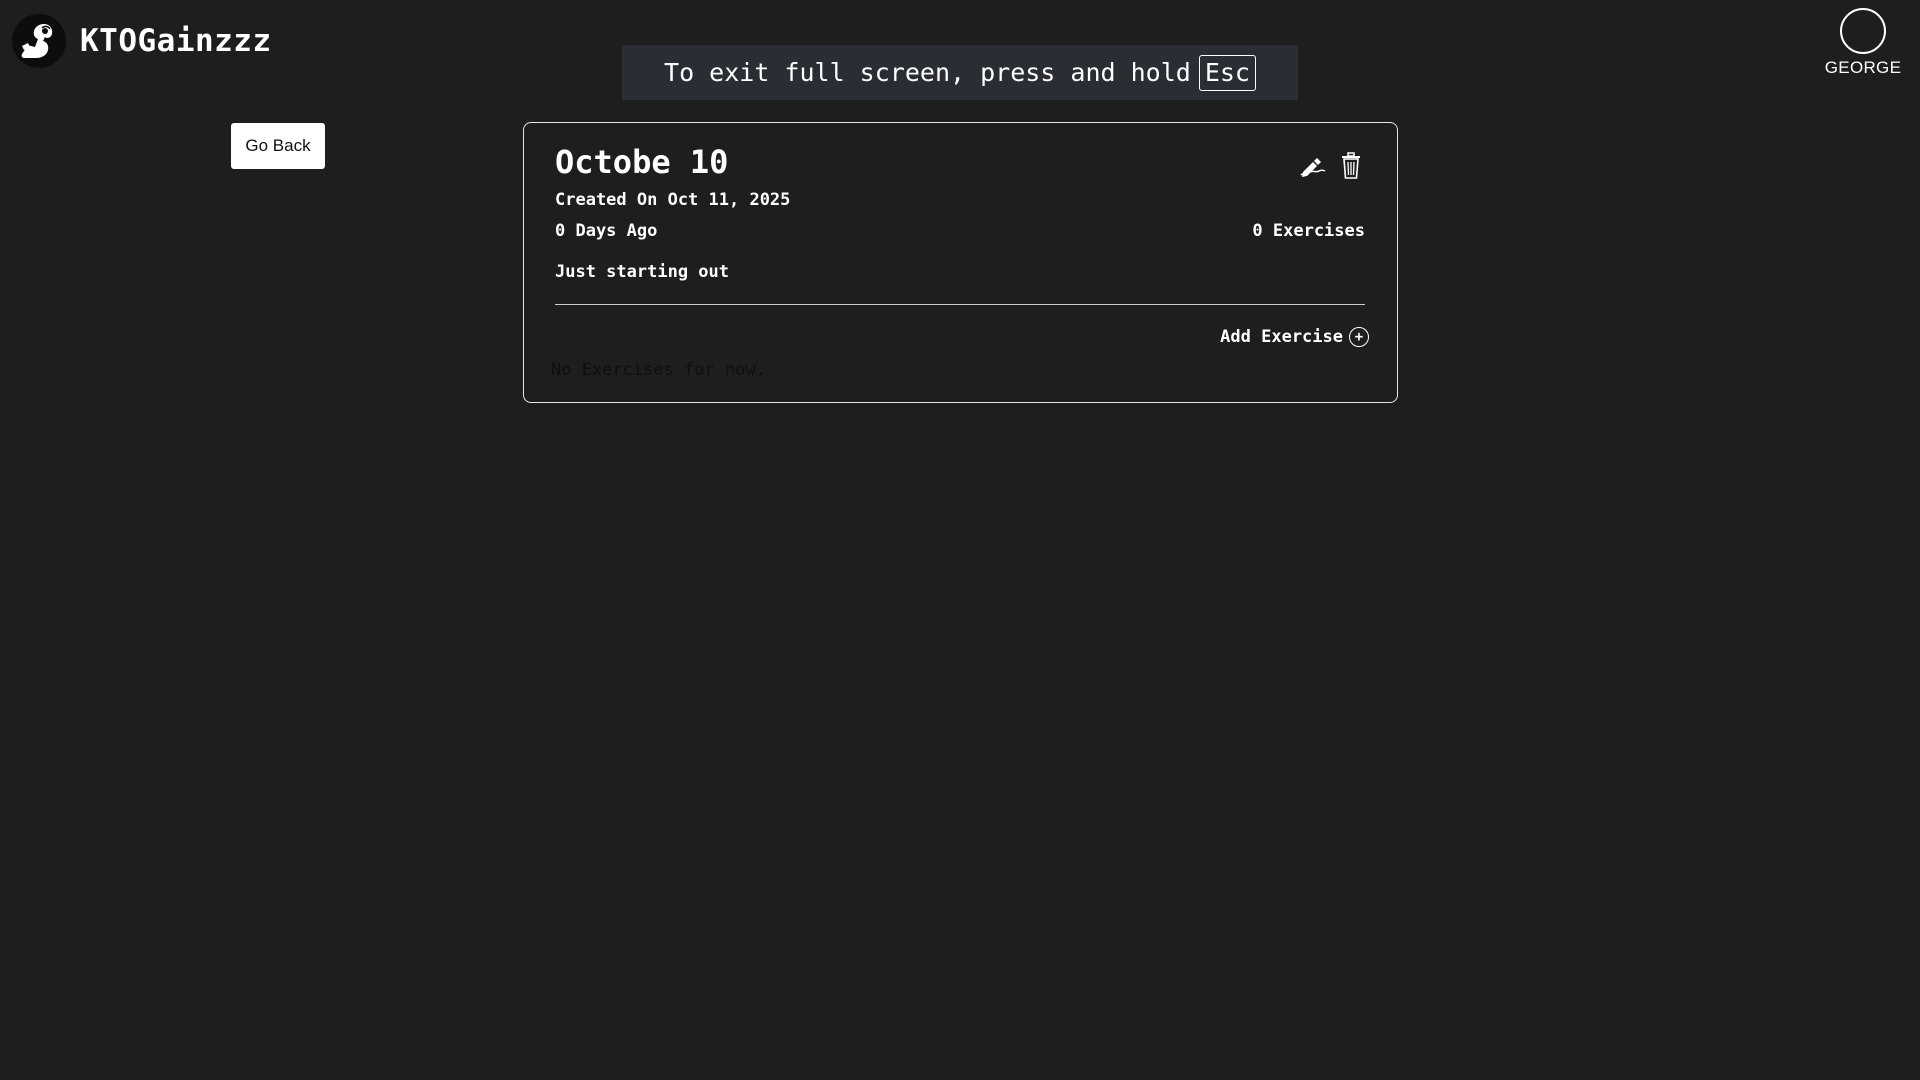 The image size is (1920, 1080). Describe the element at coordinates (278, 146) in the screenshot. I see `go-back-button: Go Back` at that location.